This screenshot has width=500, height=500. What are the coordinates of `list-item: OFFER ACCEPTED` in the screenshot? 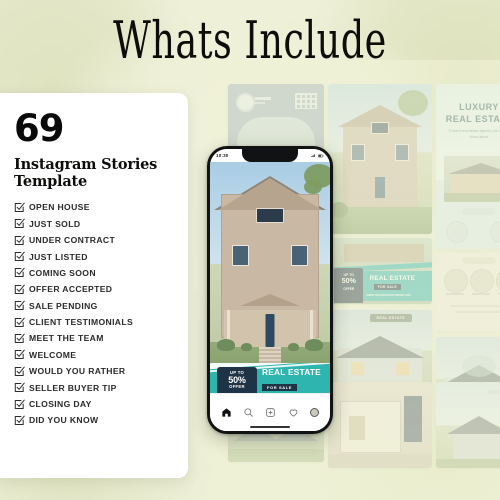 It's located at (94, 289).